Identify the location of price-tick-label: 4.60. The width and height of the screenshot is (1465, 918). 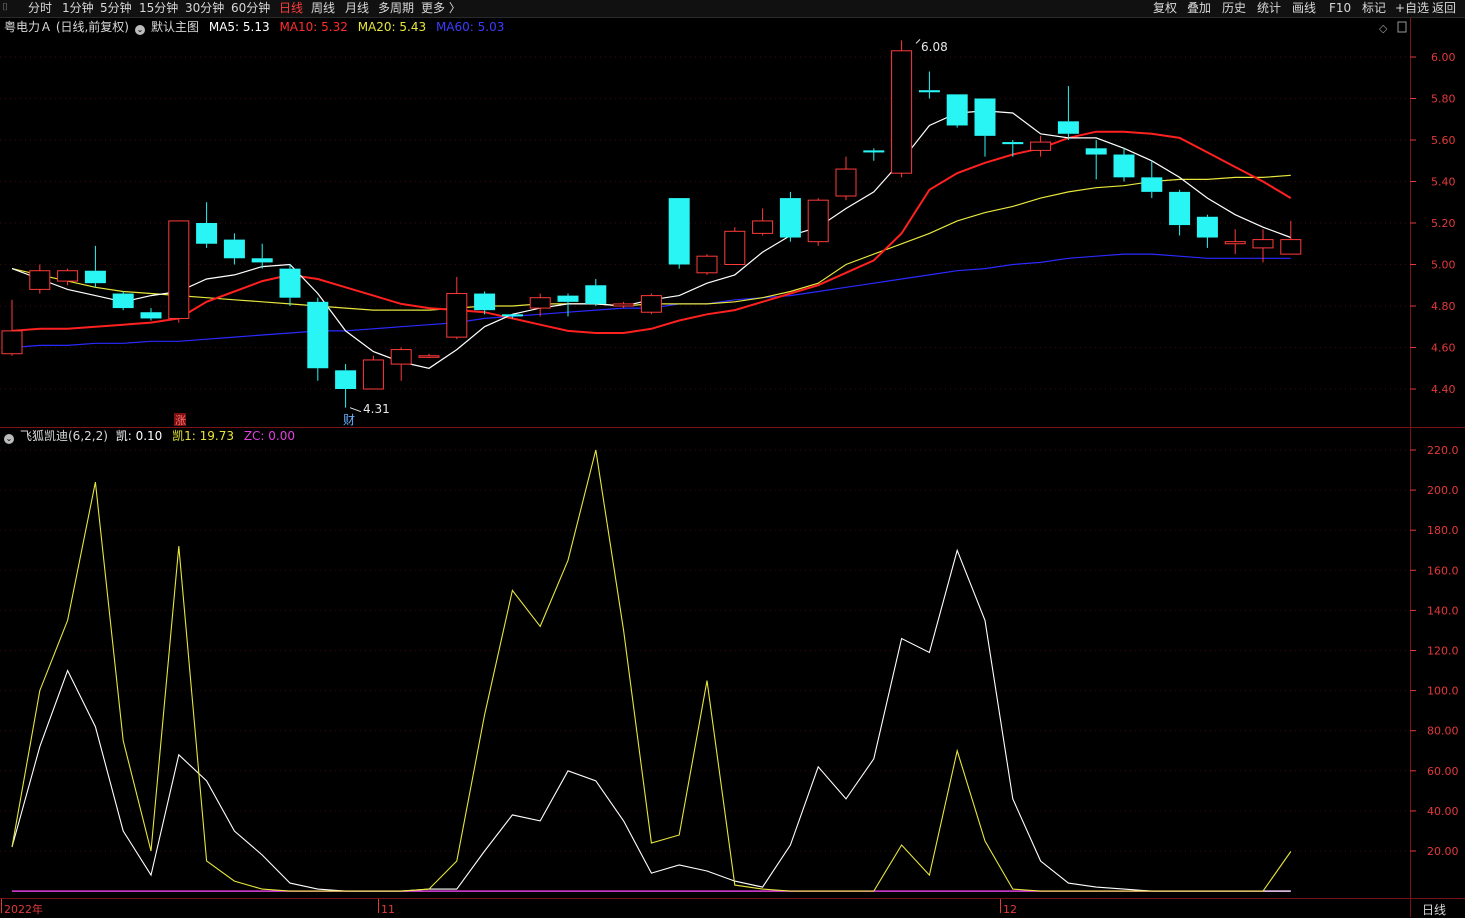
(1443, 348).